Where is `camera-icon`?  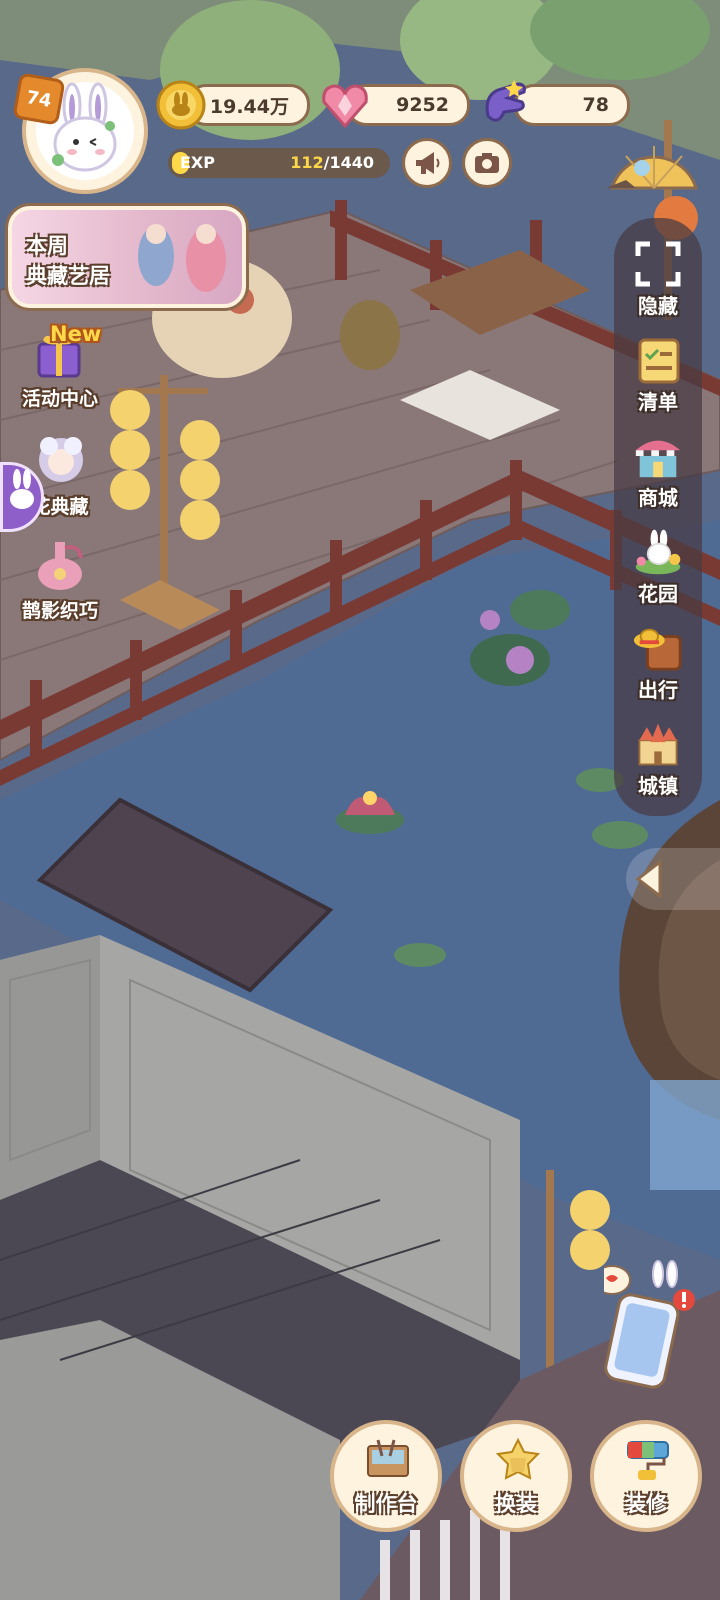
camera-icon is located at coordinates (487, 163).